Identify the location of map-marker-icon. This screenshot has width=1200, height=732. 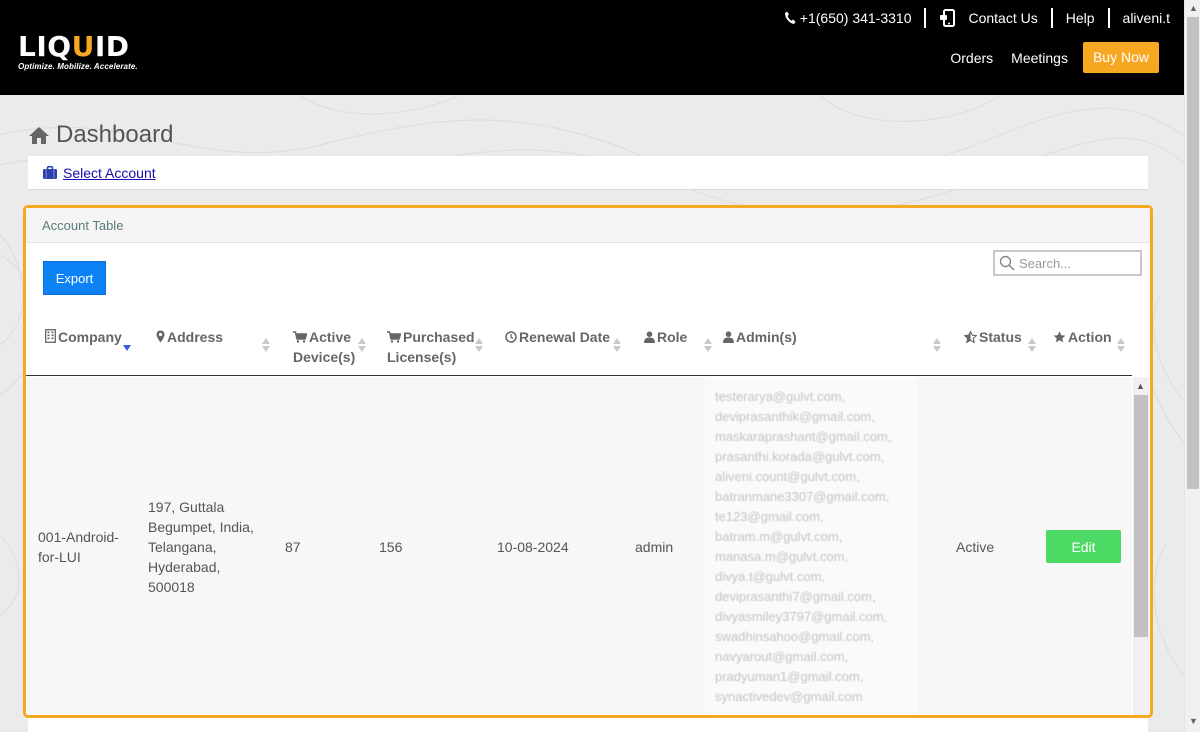
(160, 336).